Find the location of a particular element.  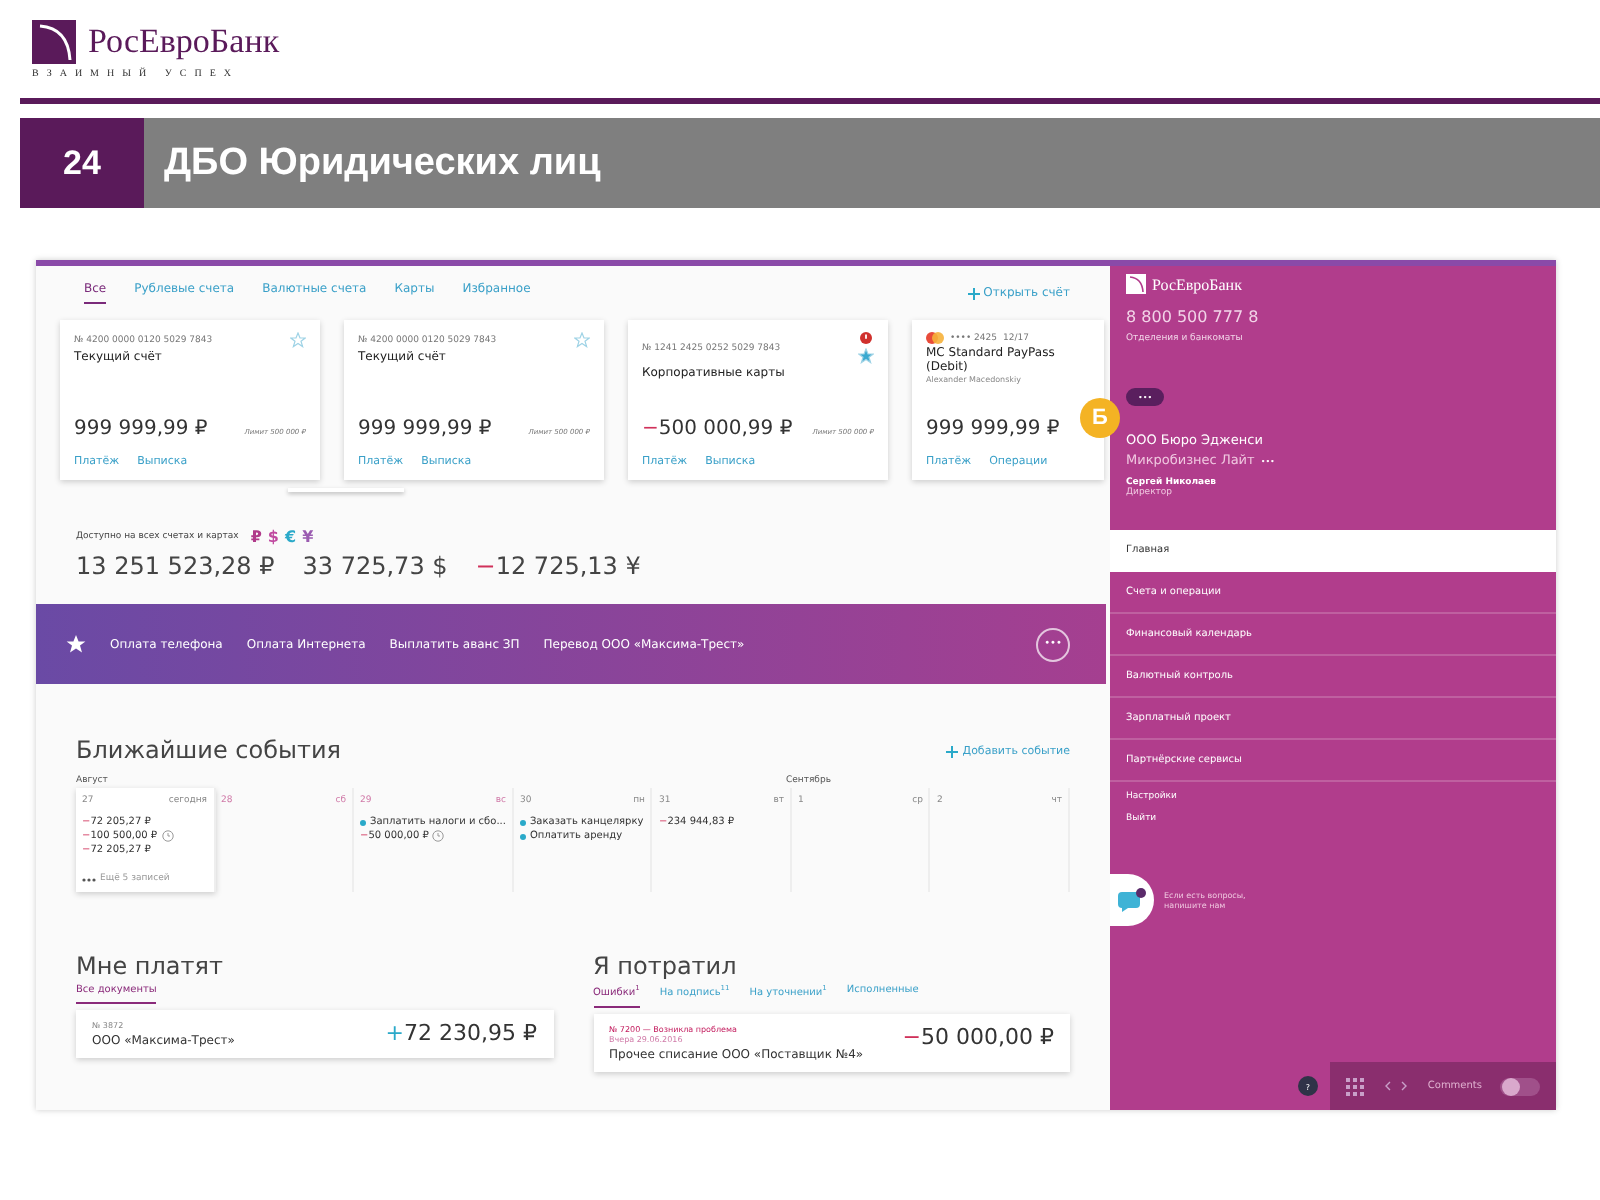

total-balance: 33 725,73 $ is located at coordinates (375, 566).